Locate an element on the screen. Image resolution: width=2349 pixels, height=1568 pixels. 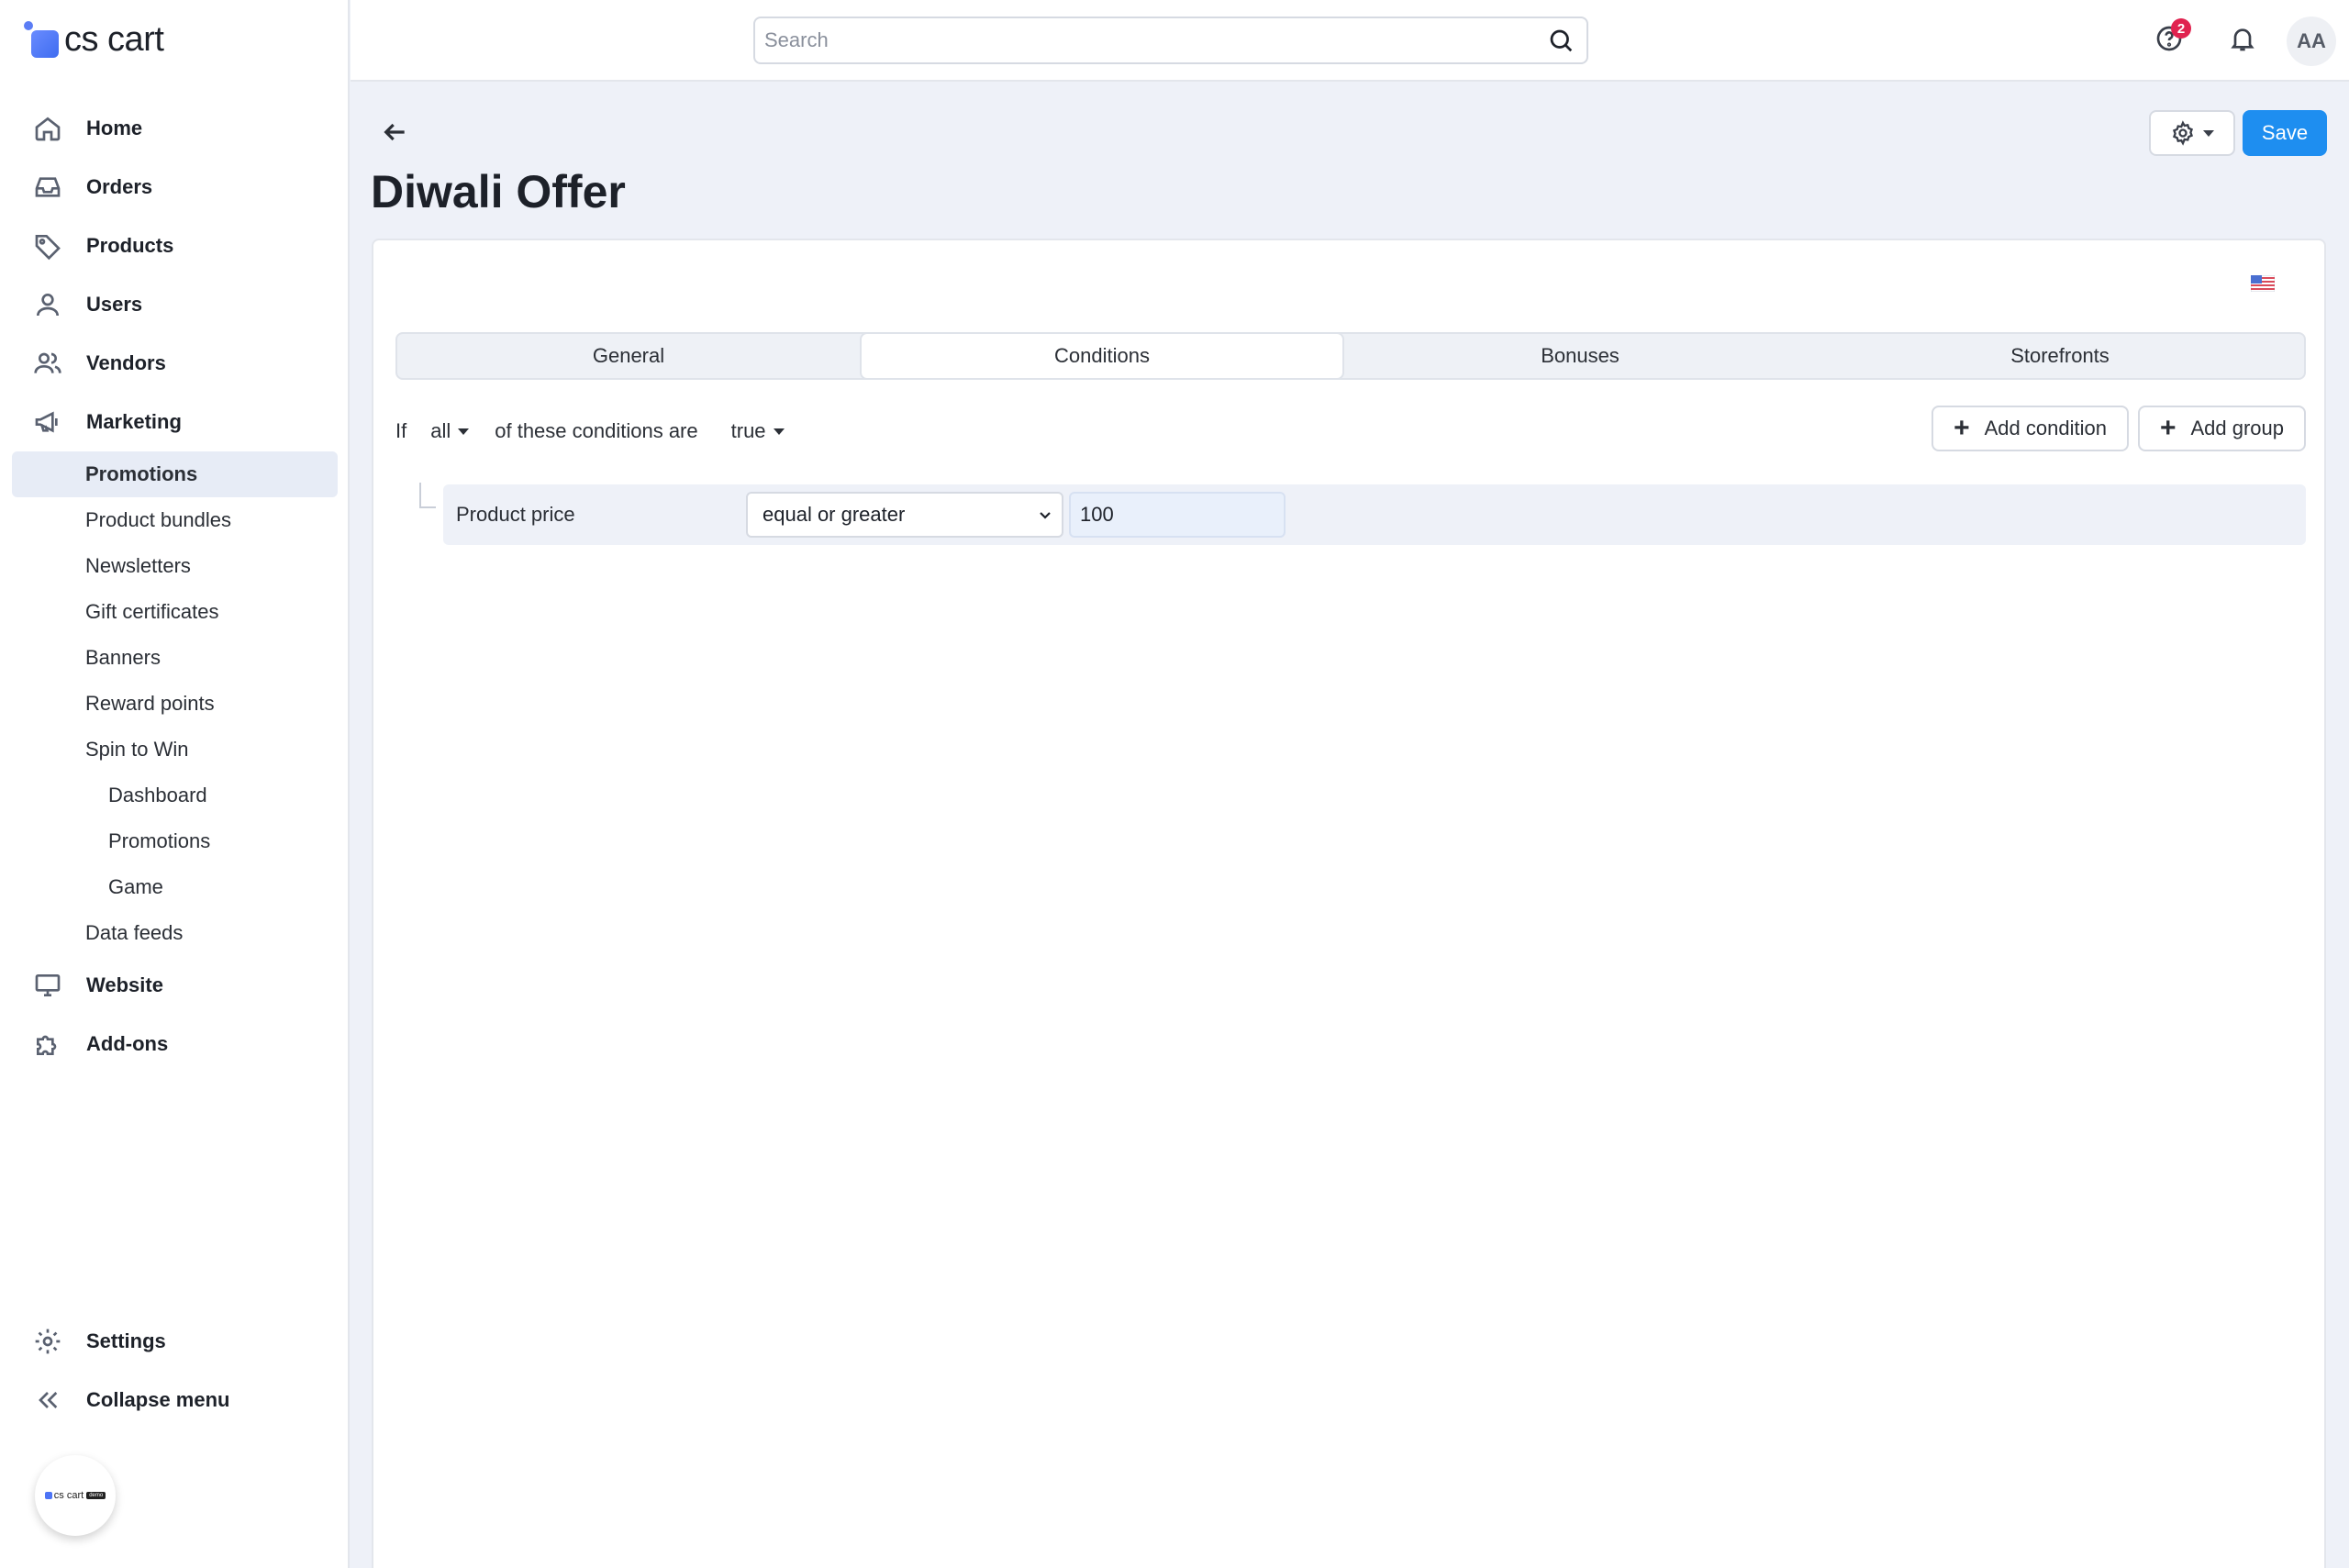
topbar-actions: 2 AA is located at coordinates (2240, 41).